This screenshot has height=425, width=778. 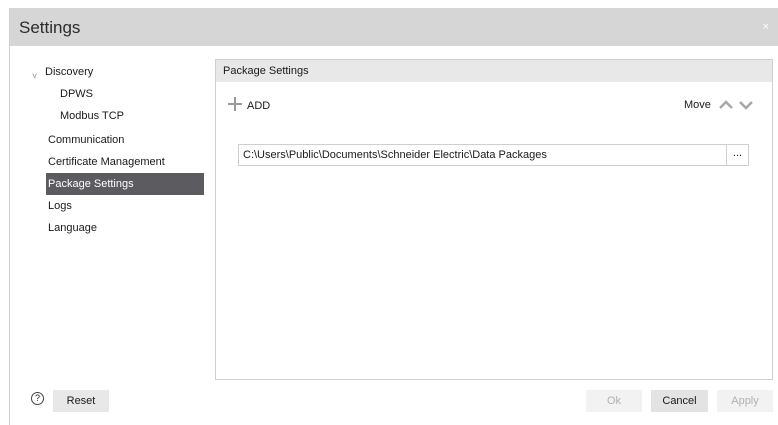 What do you see at coordinates (766, 27) in the screenshot?
I see `close-icon: ×` at bounding box center [766, 27].